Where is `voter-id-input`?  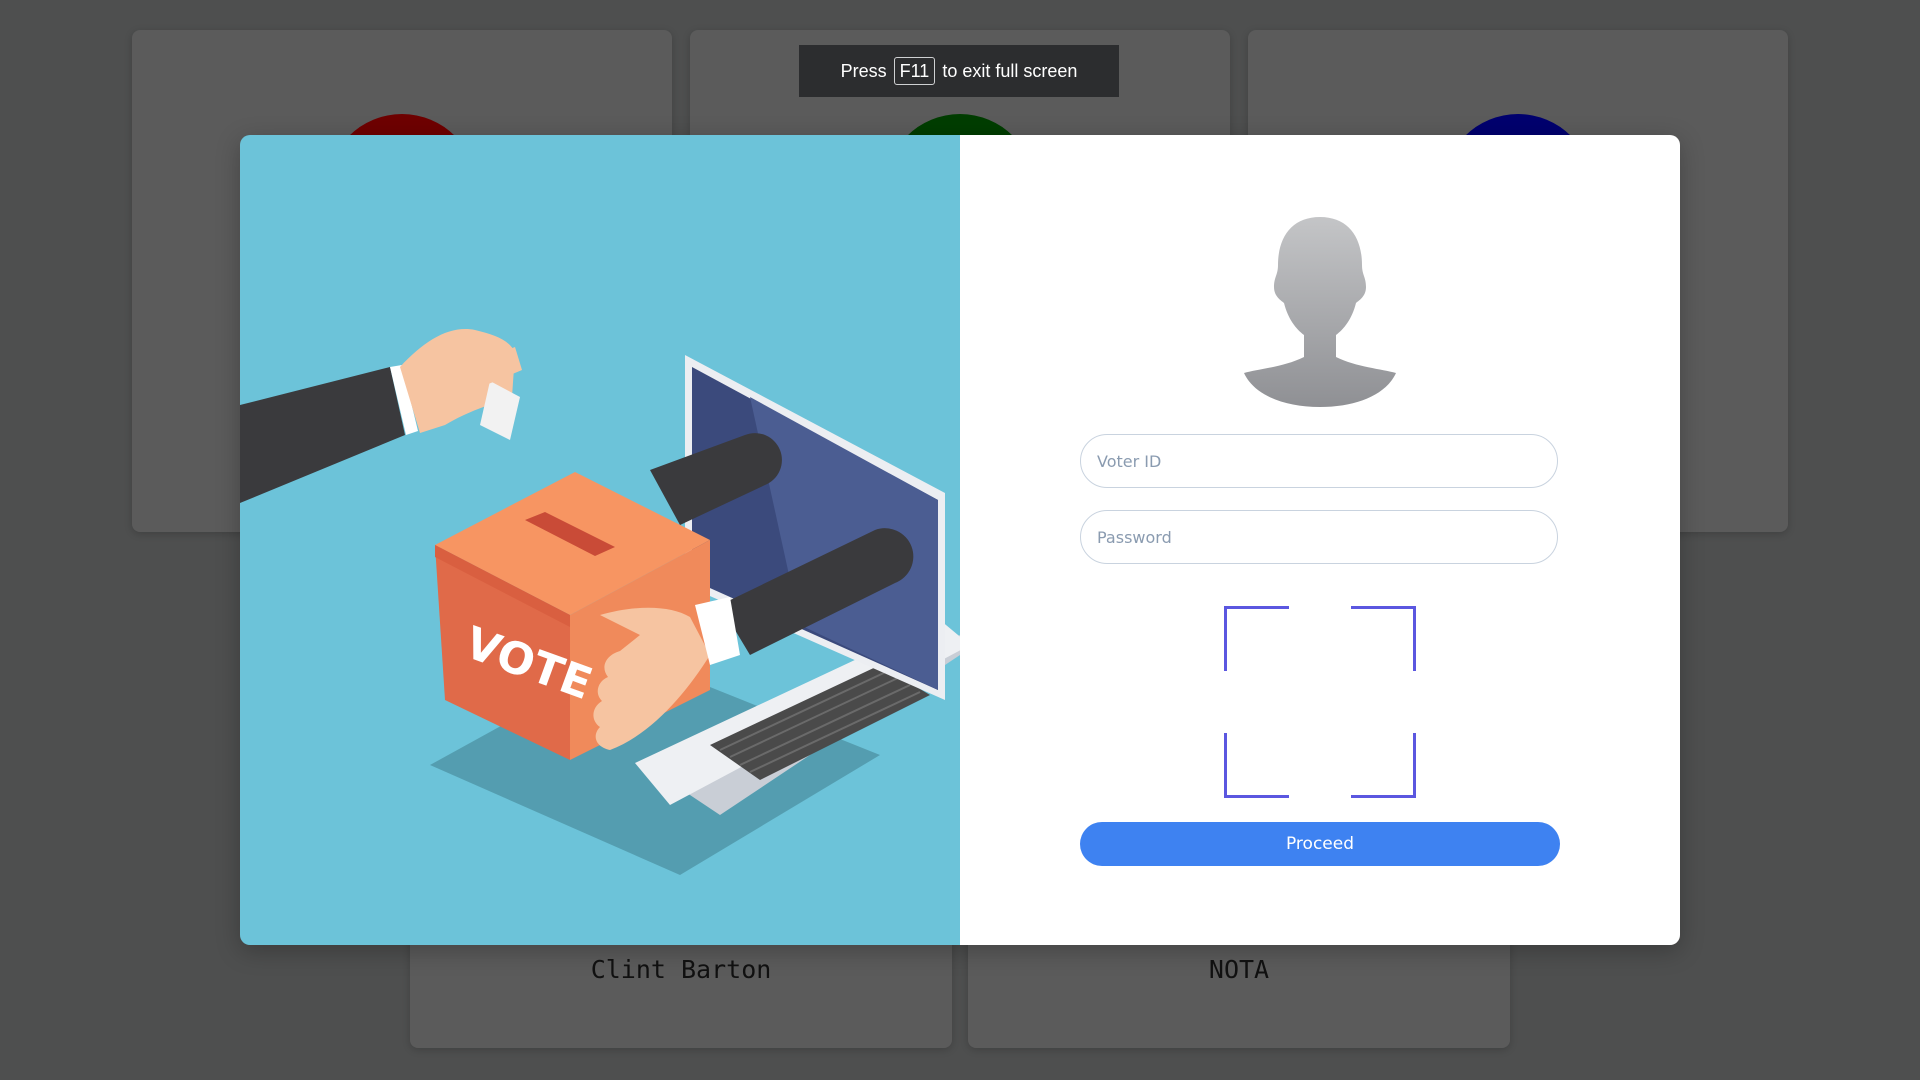 voter-id-input is located at coordinates (1319, 461).